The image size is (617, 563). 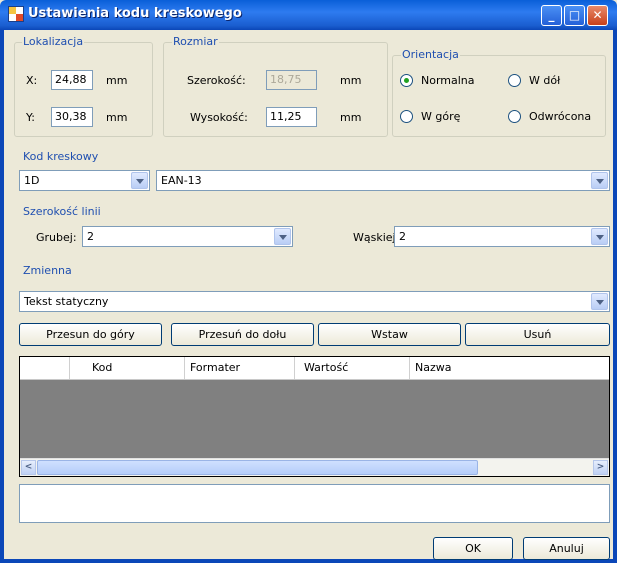 What do you see at coordinates (219, 117) in the screenshot?
I see `height-label: Wysokość:` at bounding box center [219, 117].